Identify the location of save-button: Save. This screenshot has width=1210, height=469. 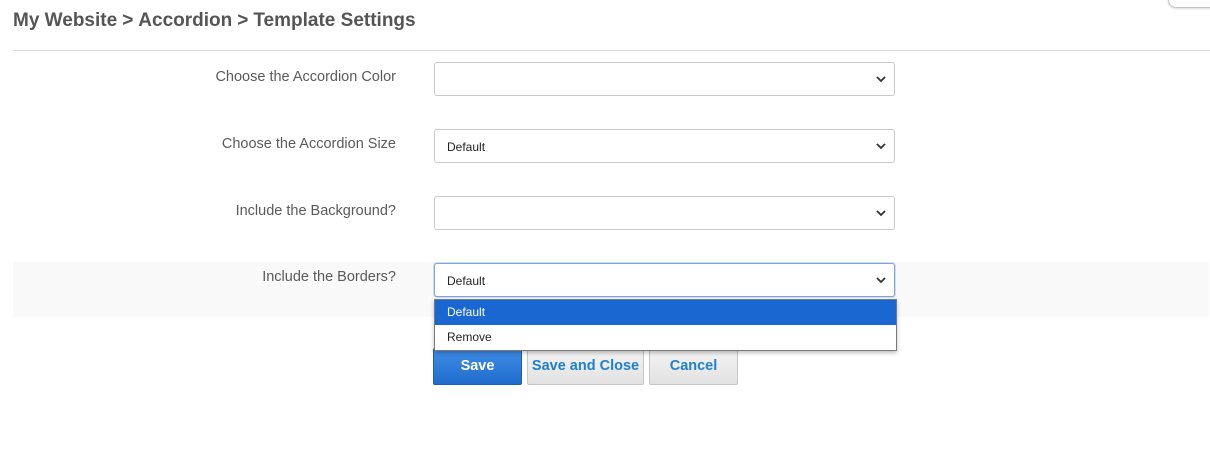
(477, 366).